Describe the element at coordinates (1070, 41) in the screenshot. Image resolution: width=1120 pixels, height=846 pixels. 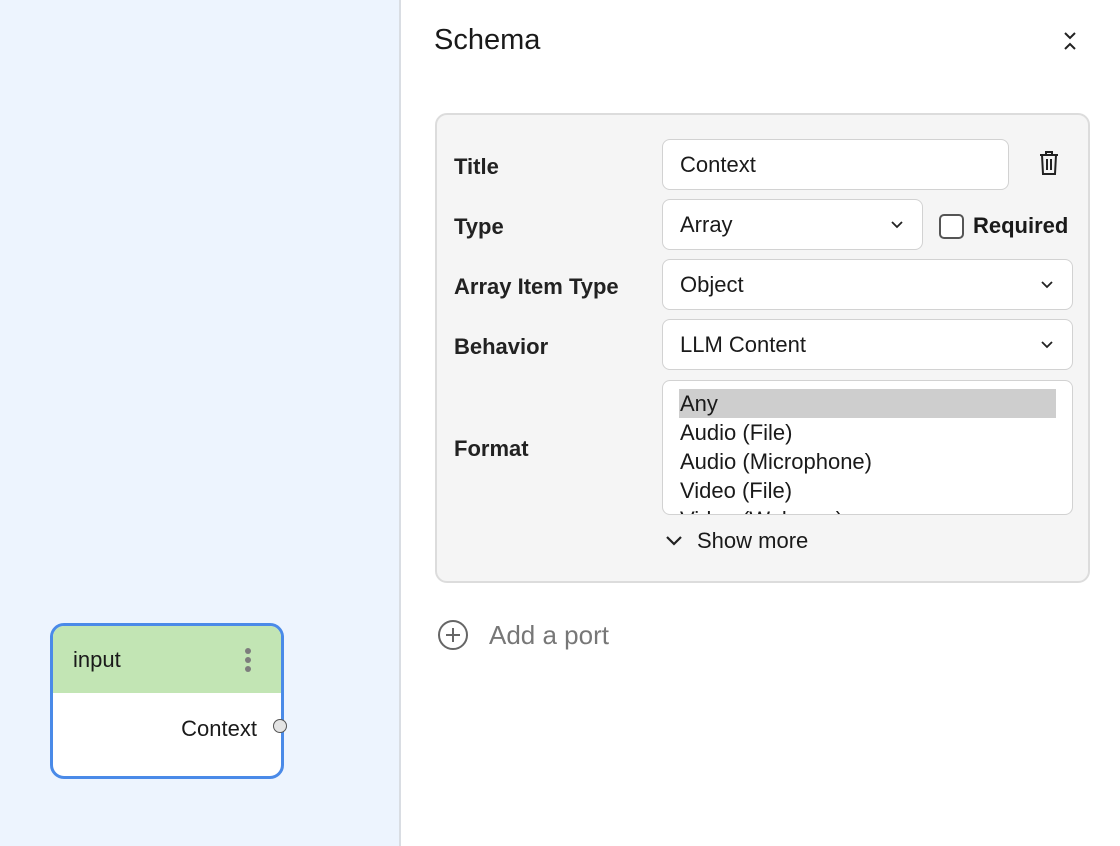
I see `chevrons-collapse-icon` at that location.